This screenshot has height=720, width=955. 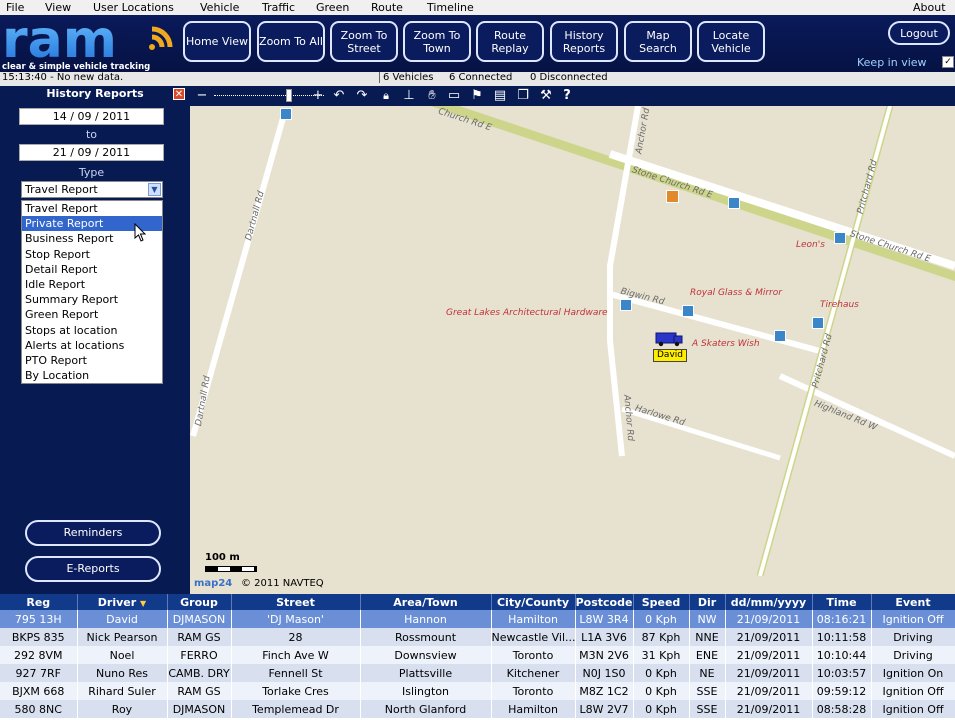 I want to click on history-reports-button: History Reports, so click(x=584, y=41).